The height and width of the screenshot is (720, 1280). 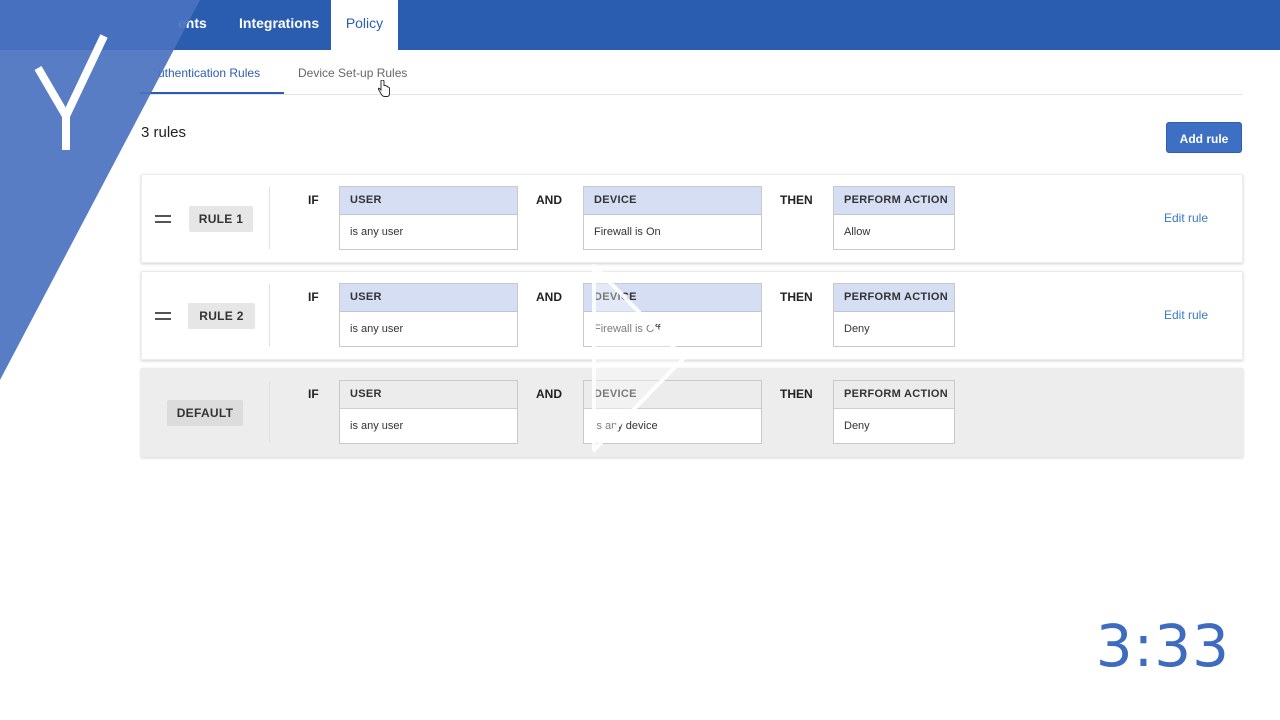 I want to click on tab-integrations: Integrations, so click(x=279, y=23).